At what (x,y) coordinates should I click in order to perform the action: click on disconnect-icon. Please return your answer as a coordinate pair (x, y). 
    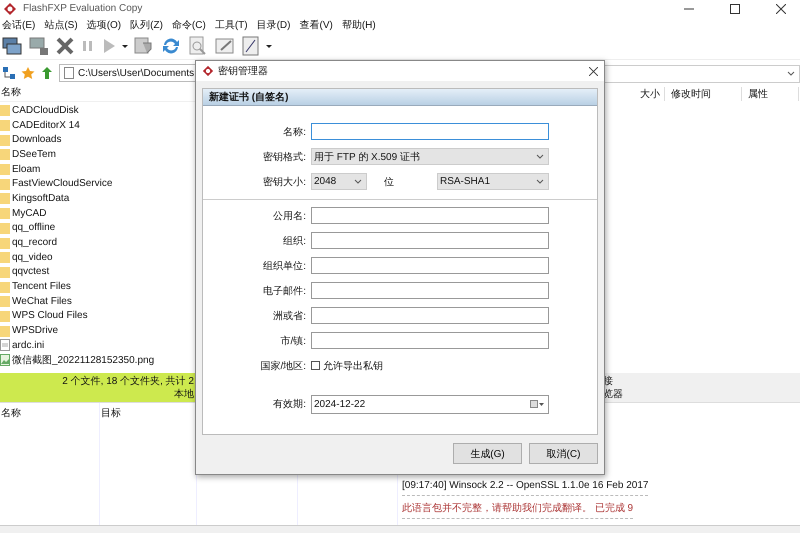
    Looking at the image, I should click on (39, 46).